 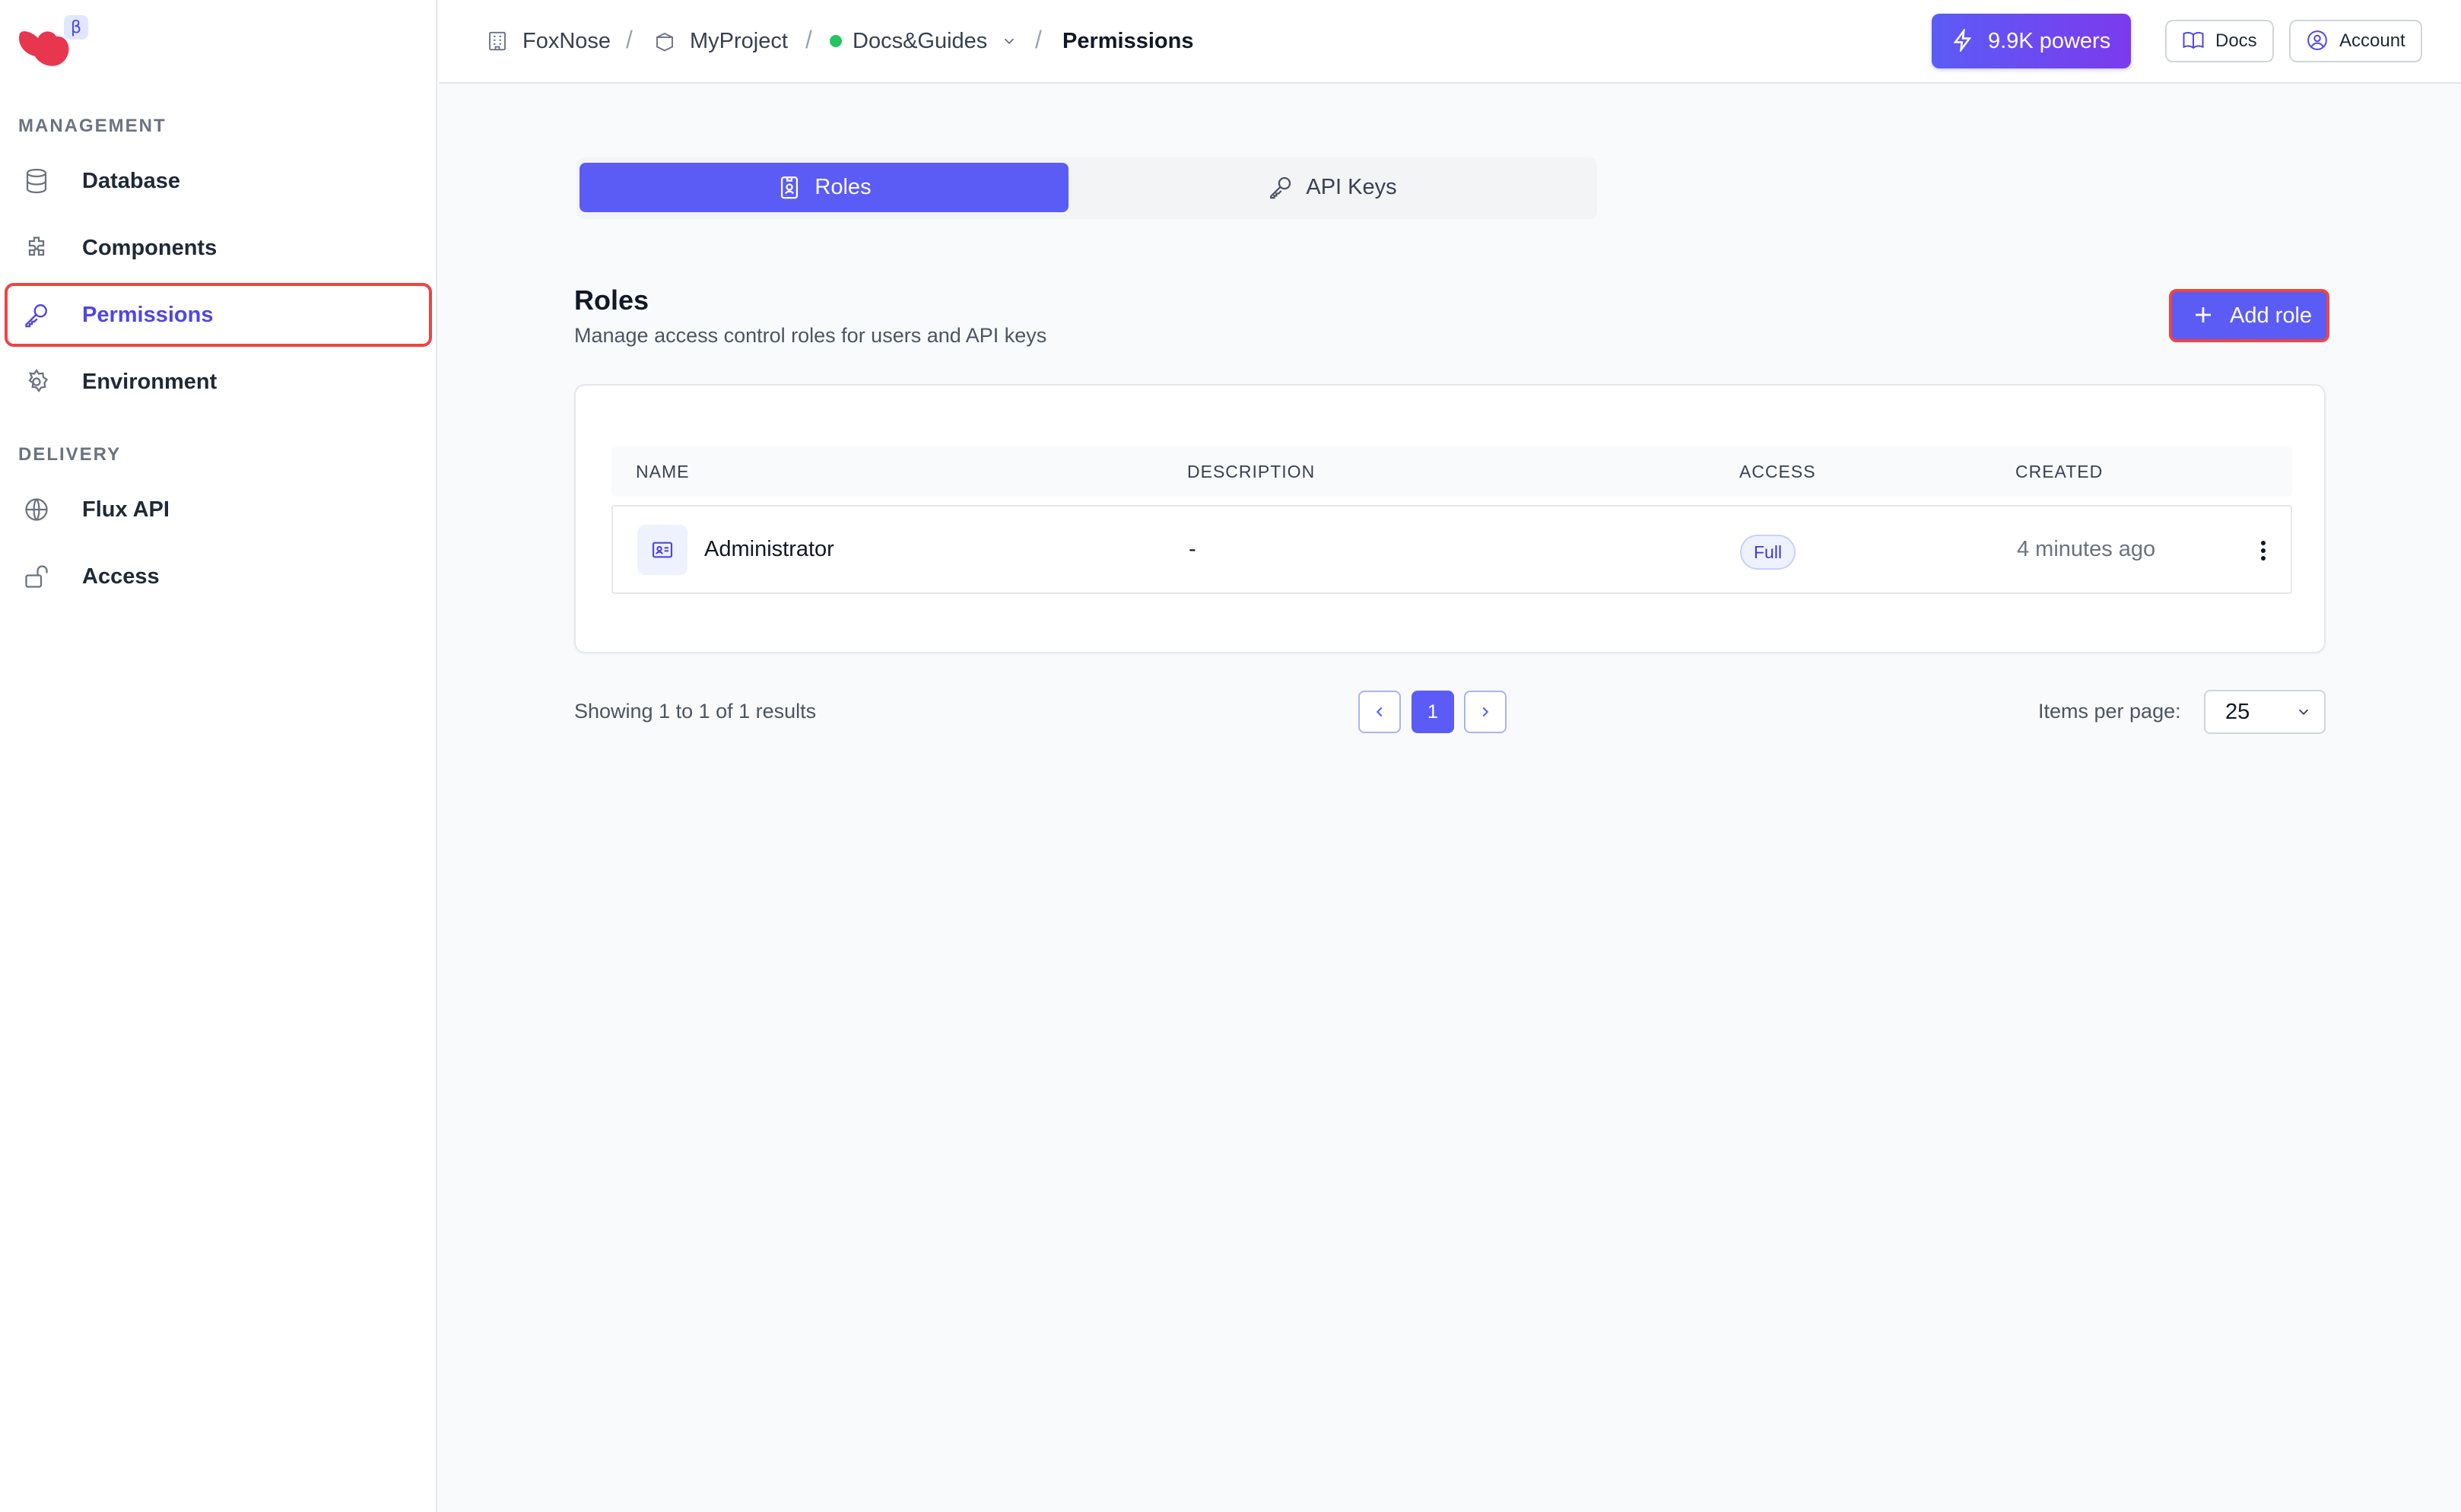 I want to click on breadcrumb-environment-select: Docs&Guides, so click(x=924, y=41).